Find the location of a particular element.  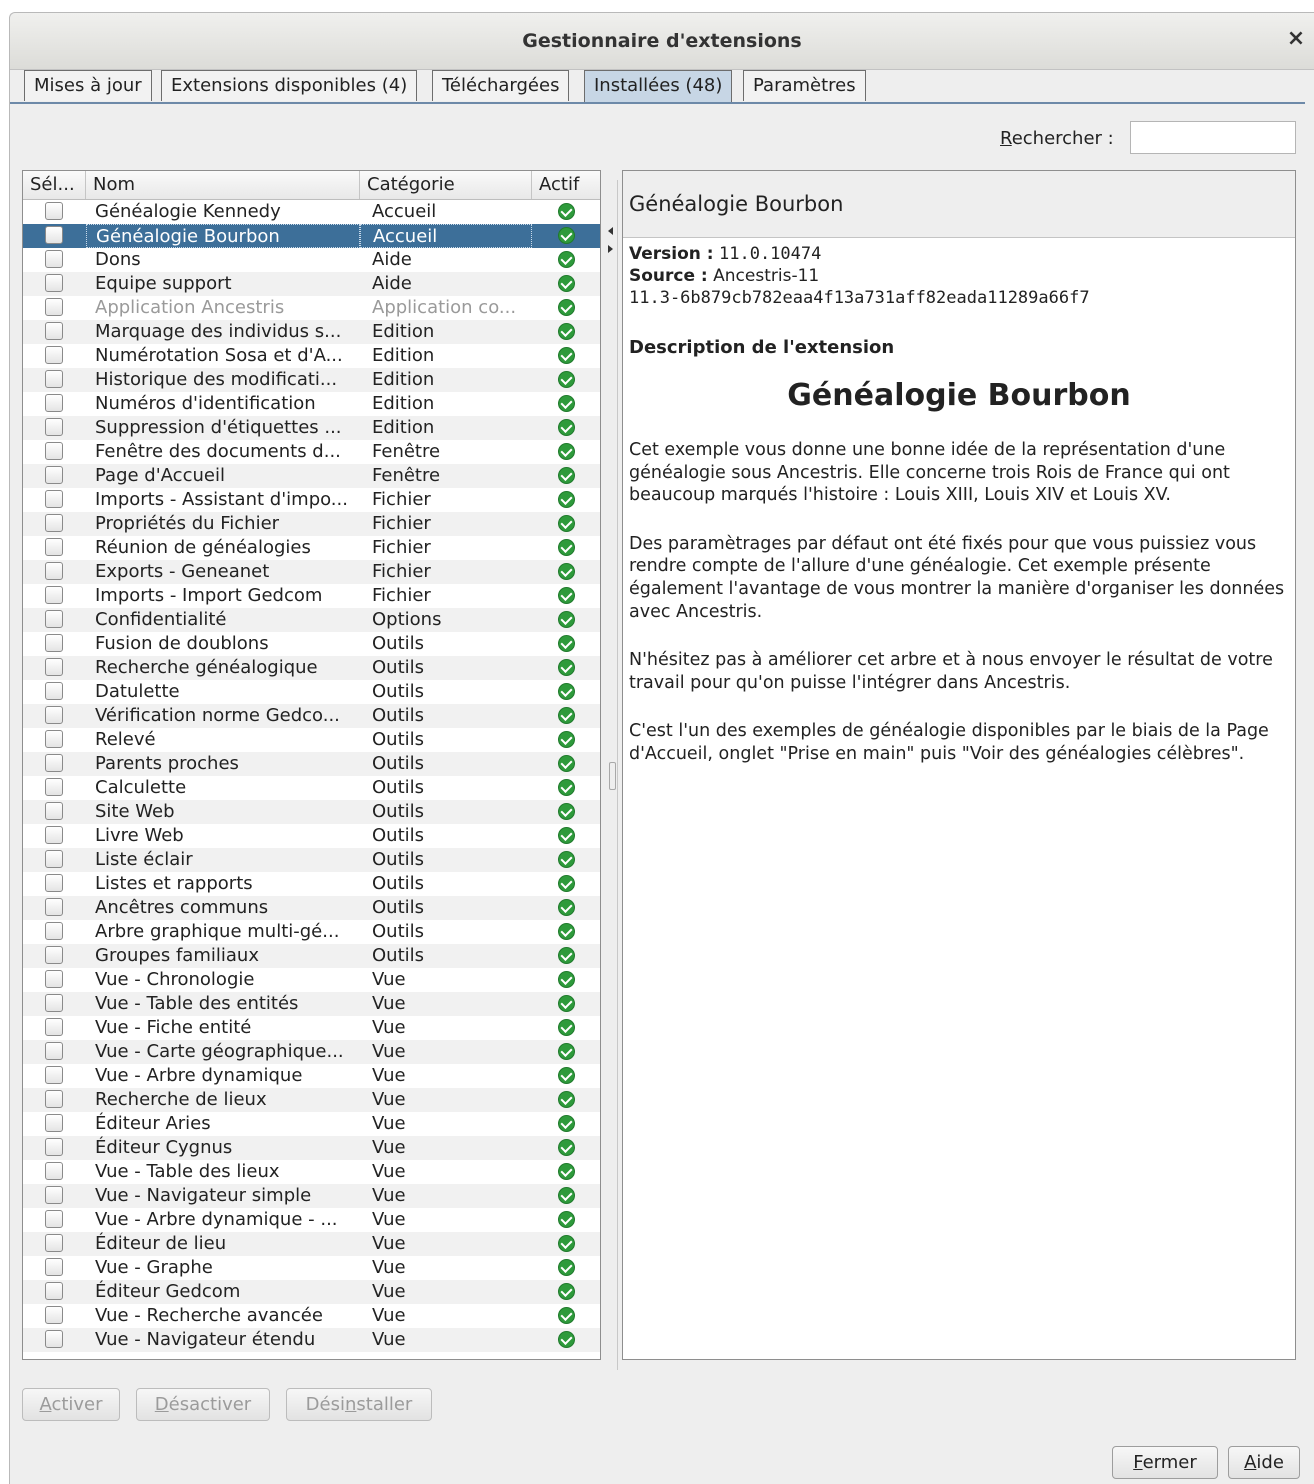

splitter-arrows is located at coordinates (612, 242).